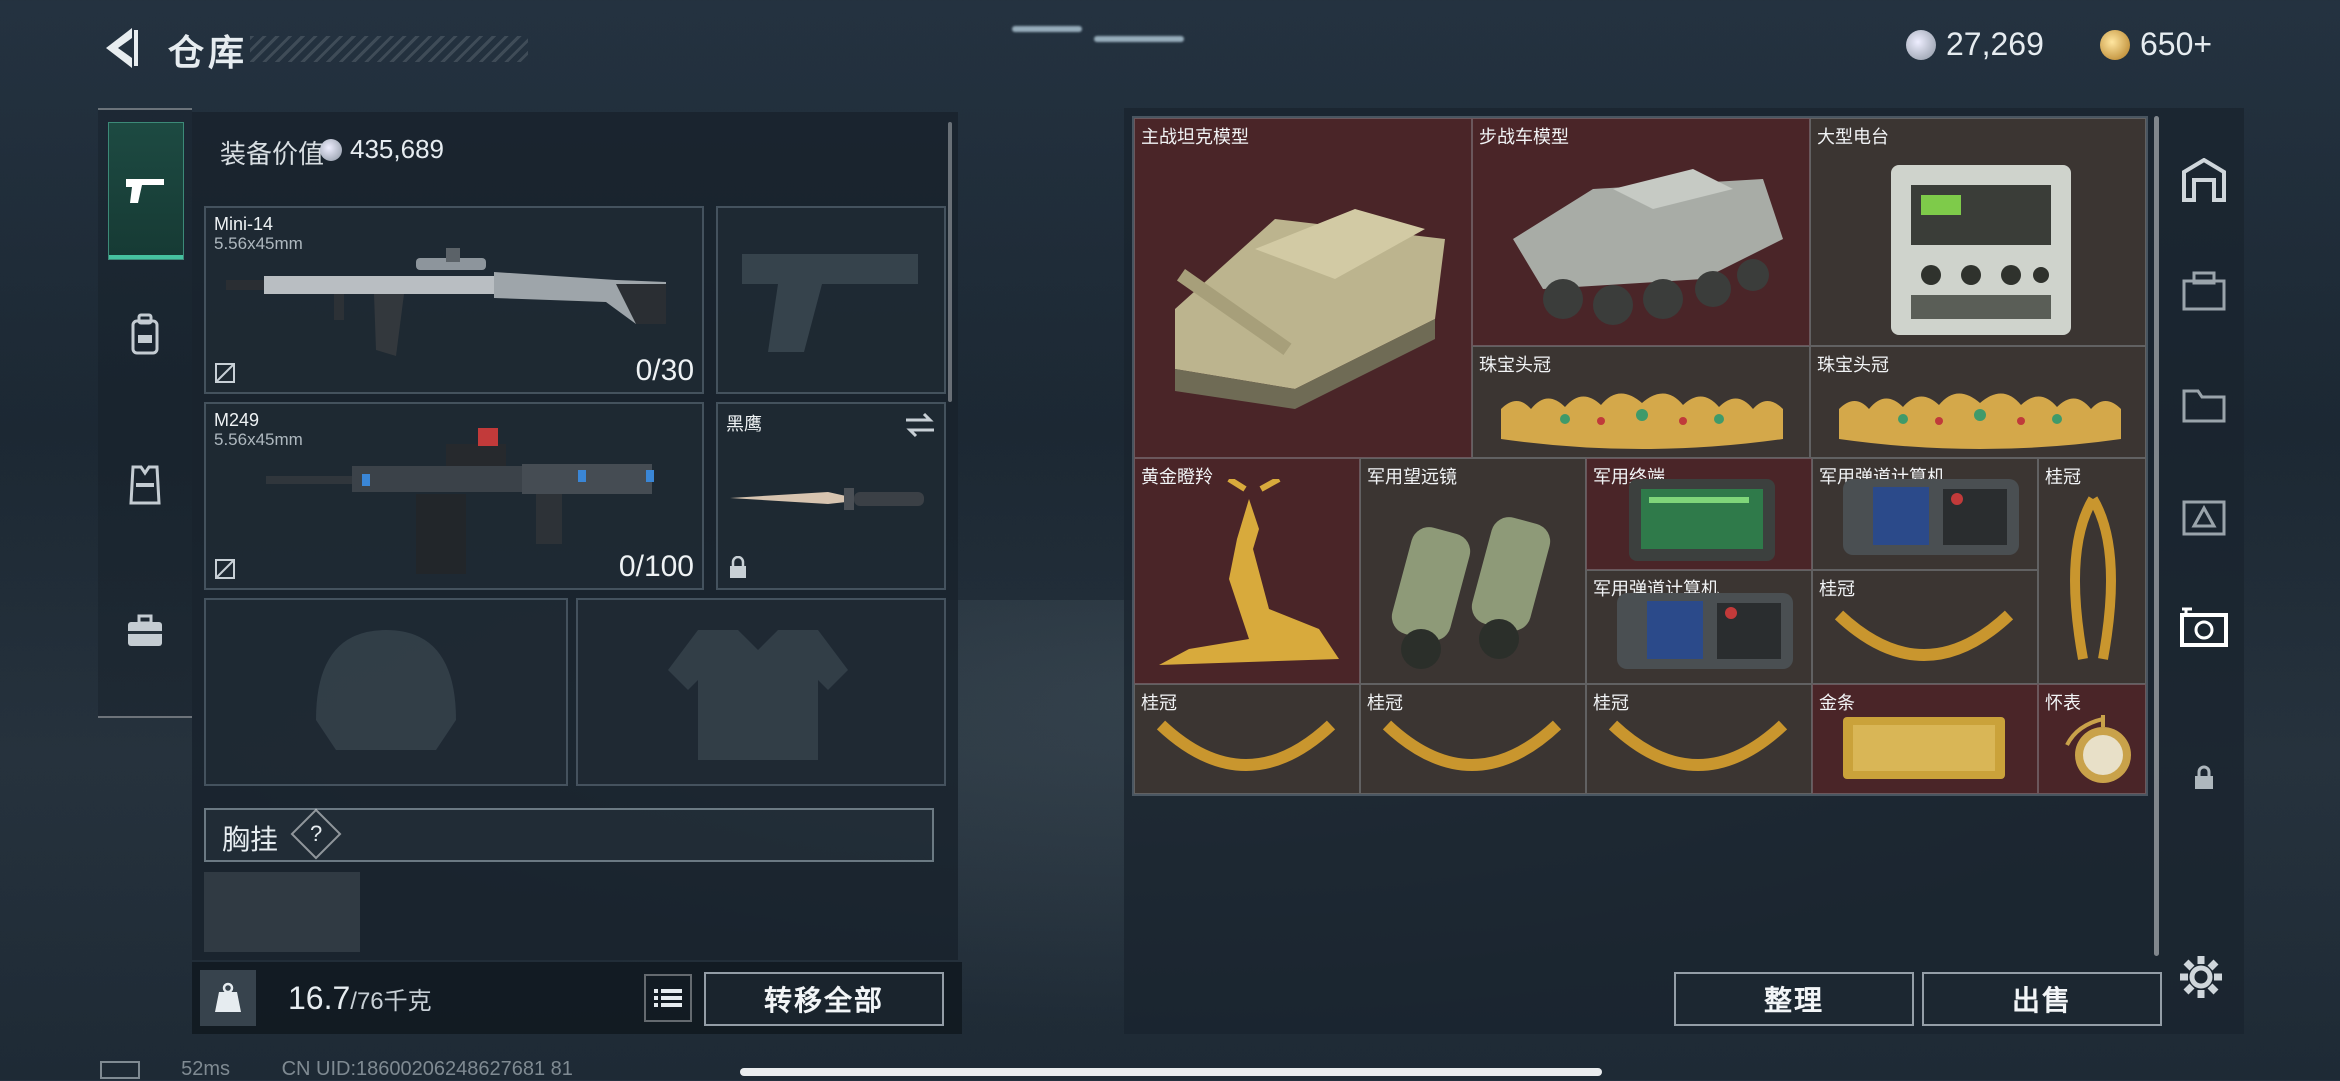 The width and height of the screenshot is (2340, 1081). I want to click on melee-slot: 黑鹰, so click(831, 496).